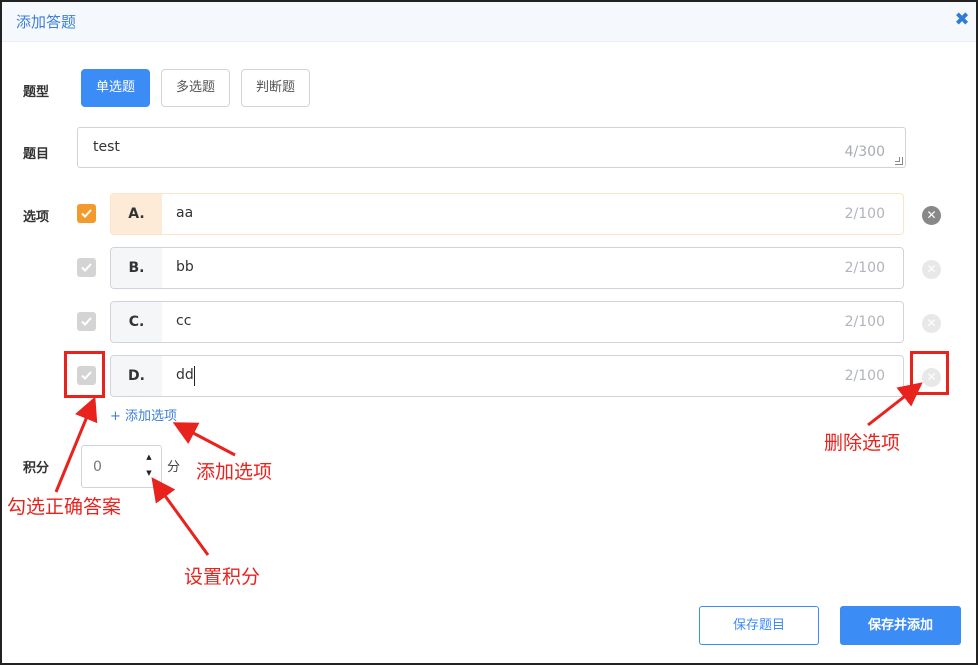  What do you see at coordinates (862, 443) in the screenshot?
I see `annotation-delete-option: 删除选项` at bounding box center [862, 443].